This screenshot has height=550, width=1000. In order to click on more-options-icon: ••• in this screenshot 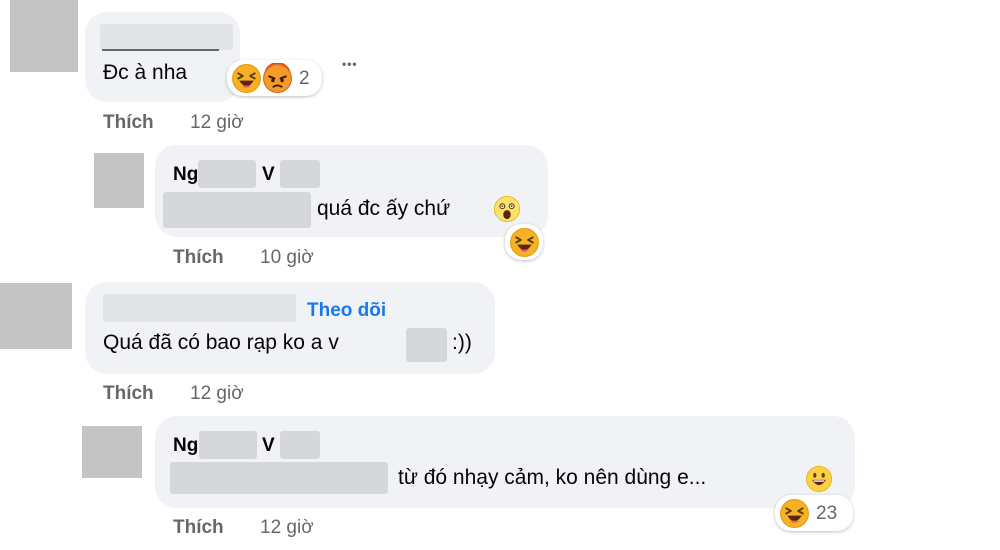, I will do `click(350, 61)`.